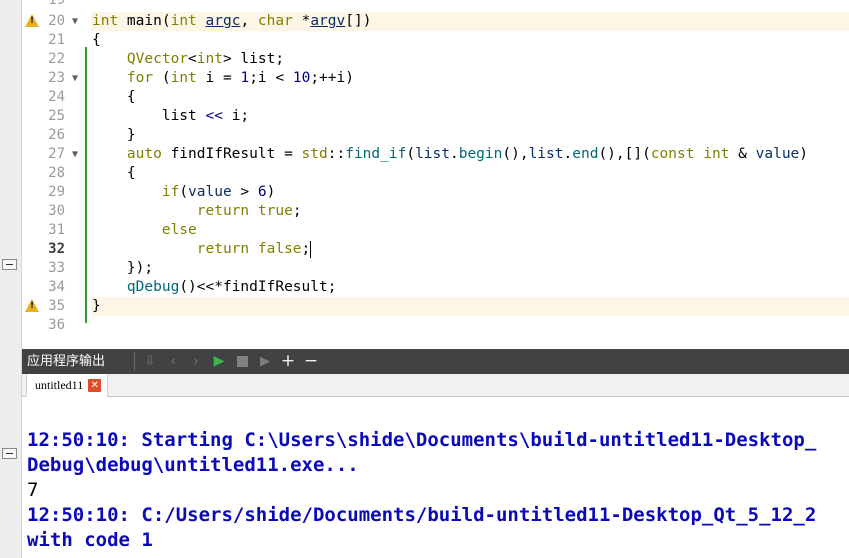 This screenshot has width=849, height=558. What do you see at coordinates (231, 287) in the screenshot?
I see `code-line: qDebug()<<*findIfResult;` at bounding box center [231, 287].